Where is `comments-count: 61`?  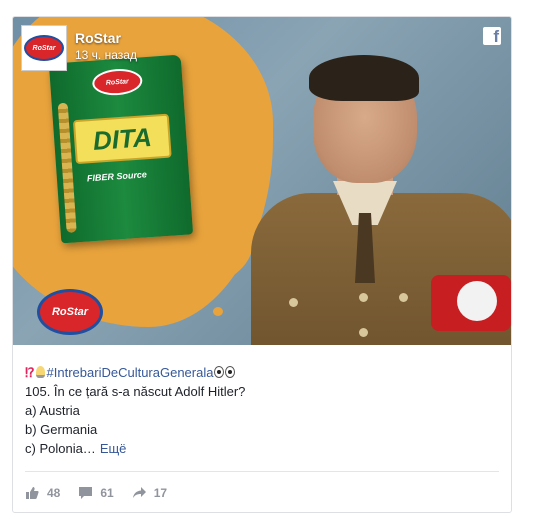 comments-count: 61 is located at coordinates (107, 493).